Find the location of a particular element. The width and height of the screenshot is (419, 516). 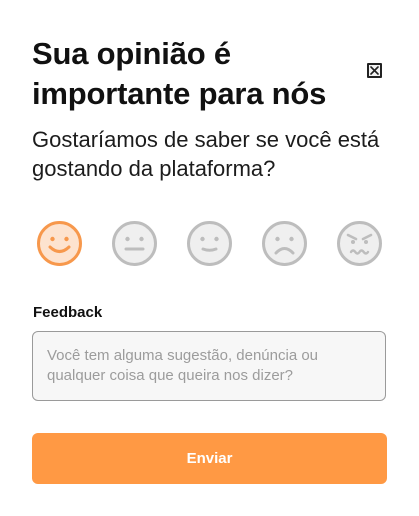

smiling-face-icon is located at coordinates (59, 243).